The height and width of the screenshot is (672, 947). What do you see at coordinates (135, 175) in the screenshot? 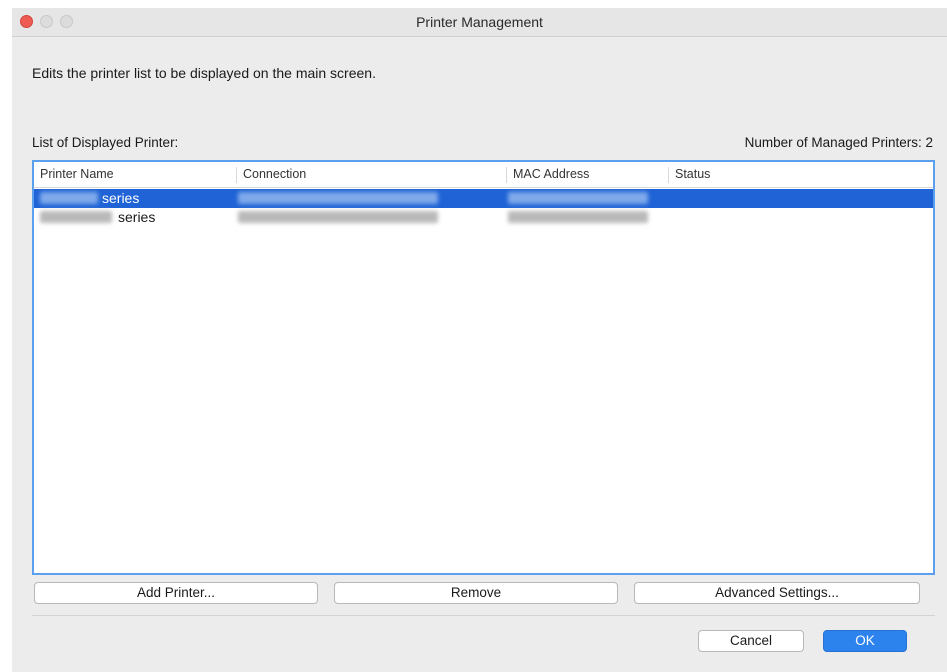
I see `column-header-printer-name: Printer Name` at bounding box center [135, 175].